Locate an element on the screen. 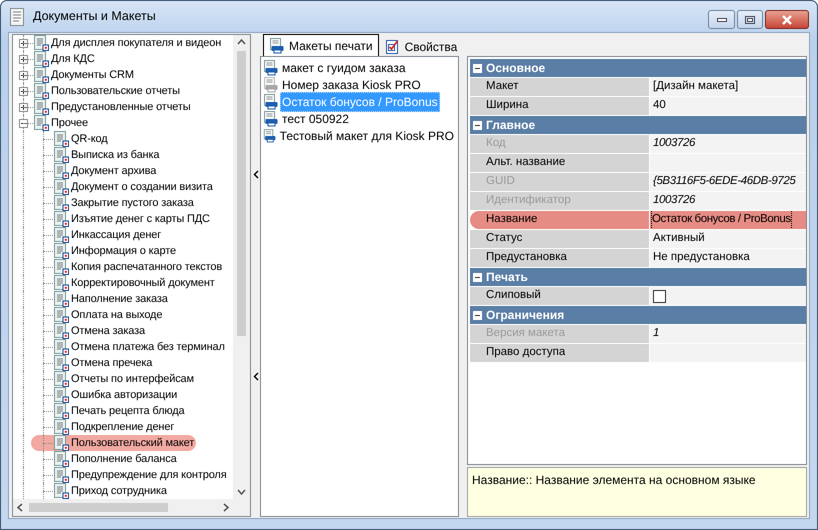 This screenshot has height=530, width=818. close-button is located at coordinates (787, 19).